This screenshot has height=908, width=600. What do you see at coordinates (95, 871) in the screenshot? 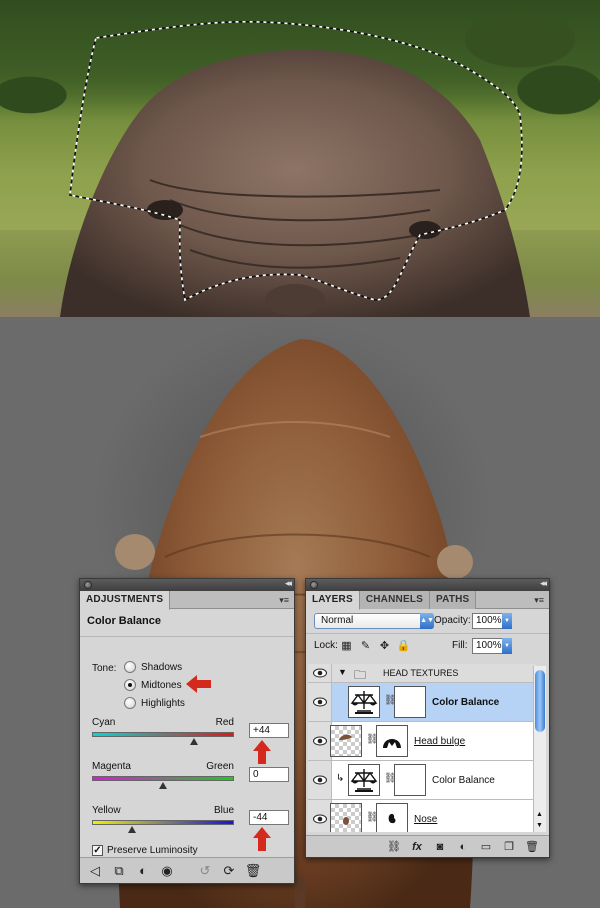
I see `back-arrow-icon: ◁` at bounding box center [95, 871].